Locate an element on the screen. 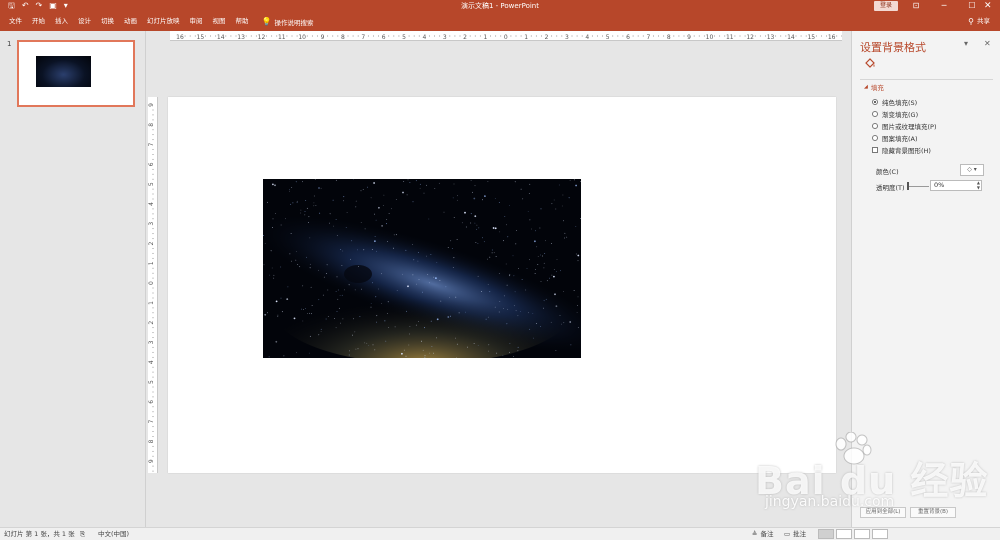  tab-home: 开始 is located at coordinates (38, 21).